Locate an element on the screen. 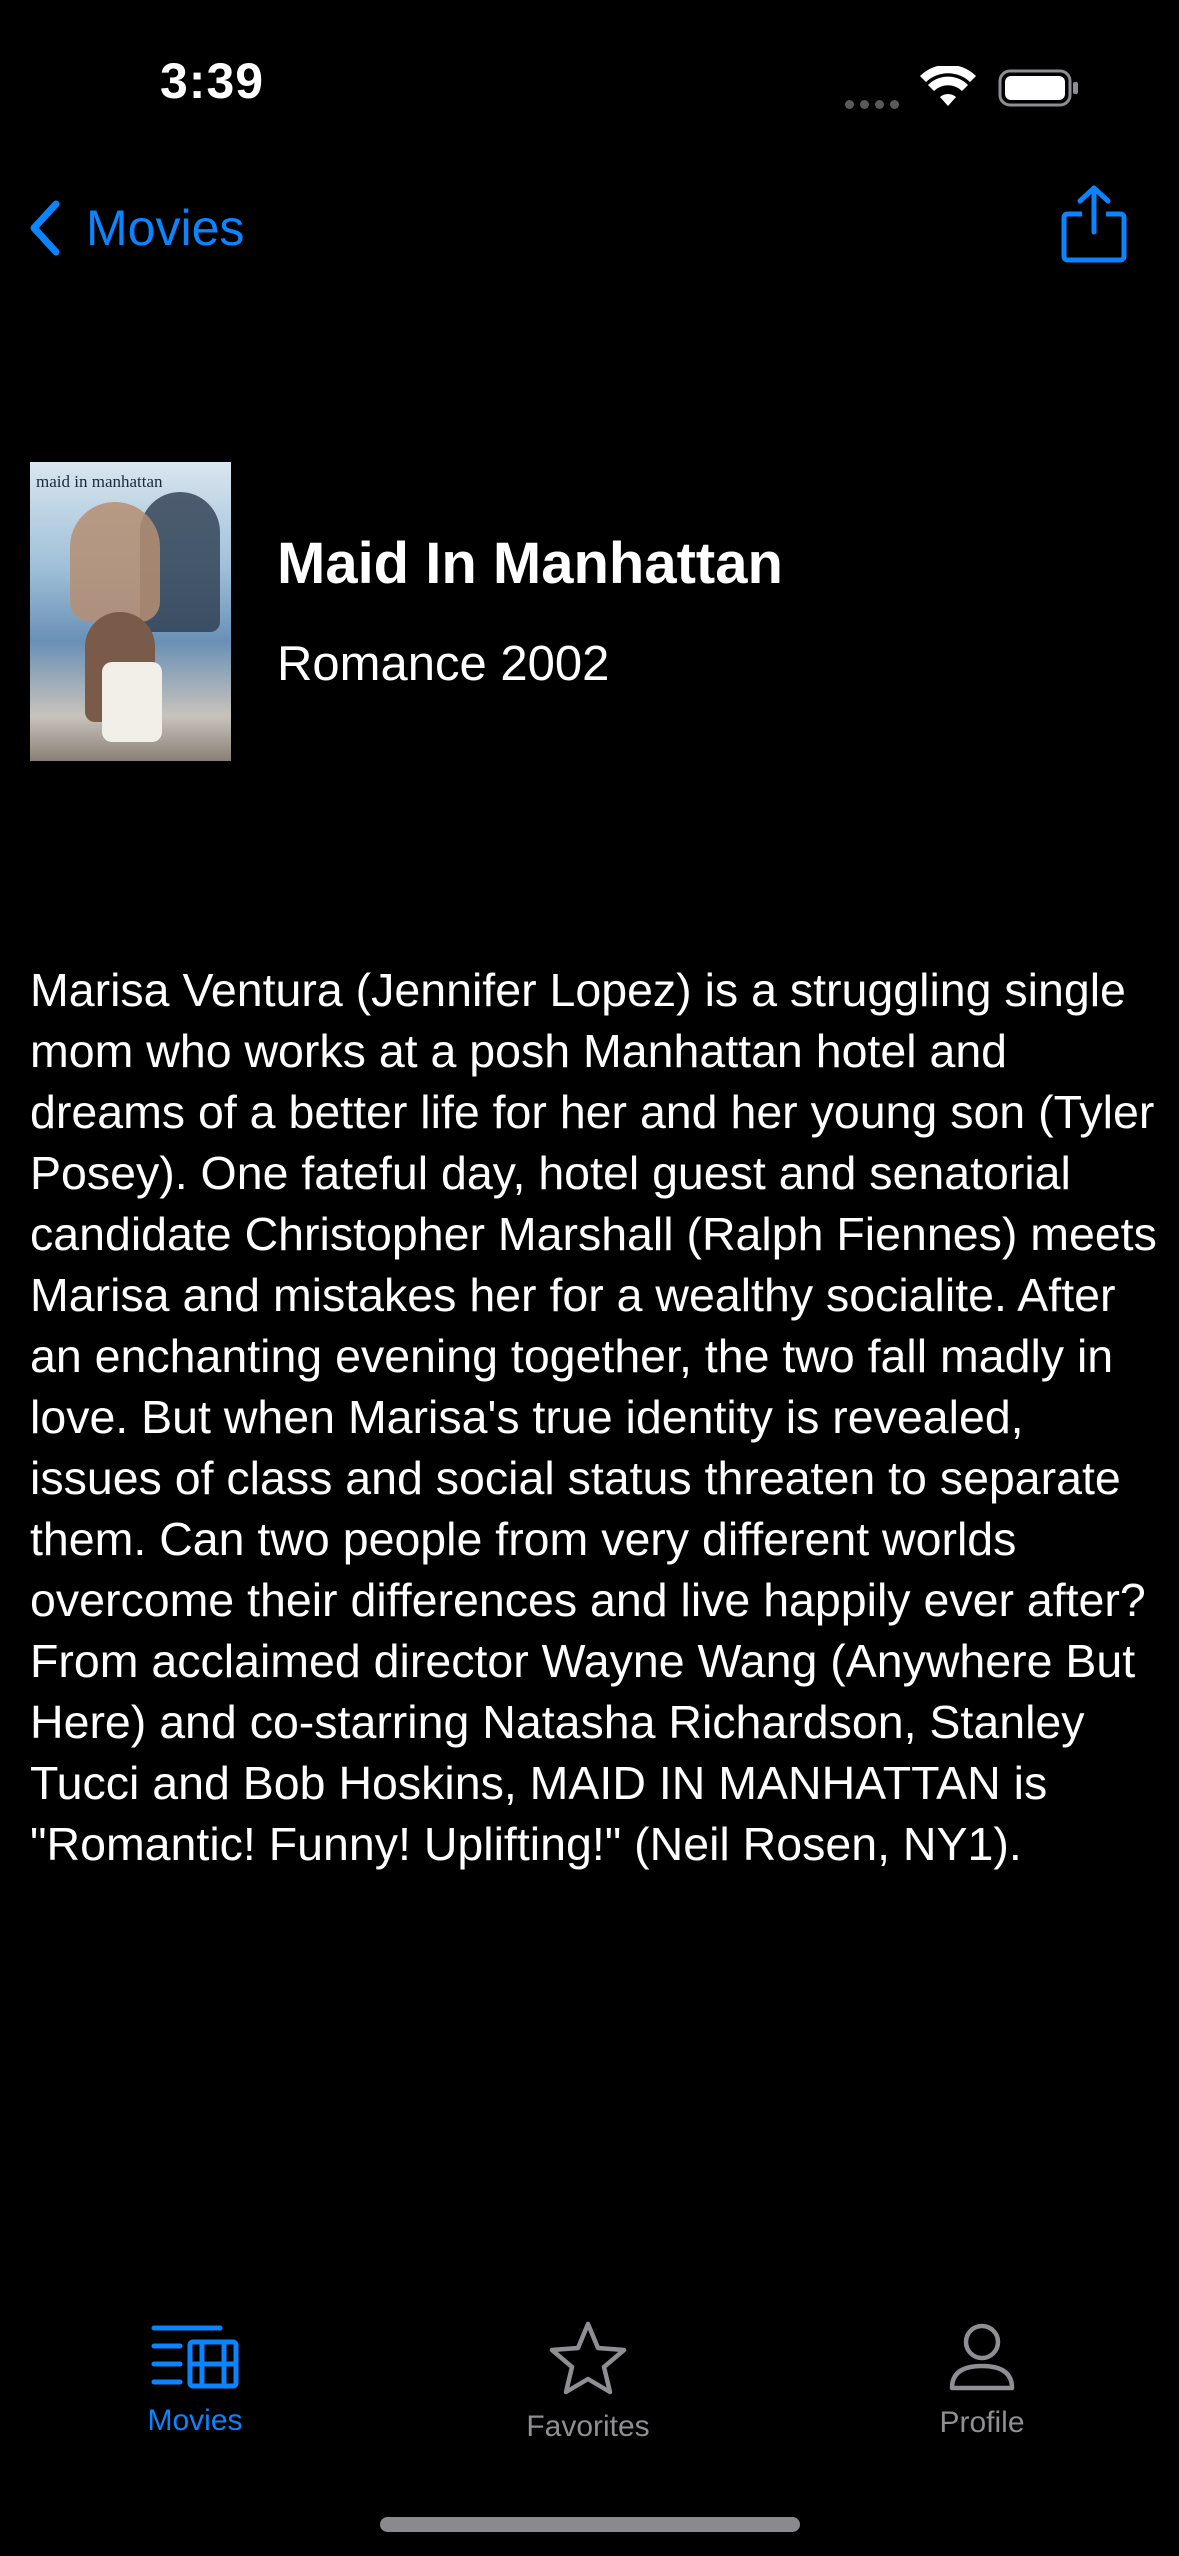 The height and width of the screenshot is (2556, 1179). movie-title: Maid In Manhattan is located at coordinates (530, 563).